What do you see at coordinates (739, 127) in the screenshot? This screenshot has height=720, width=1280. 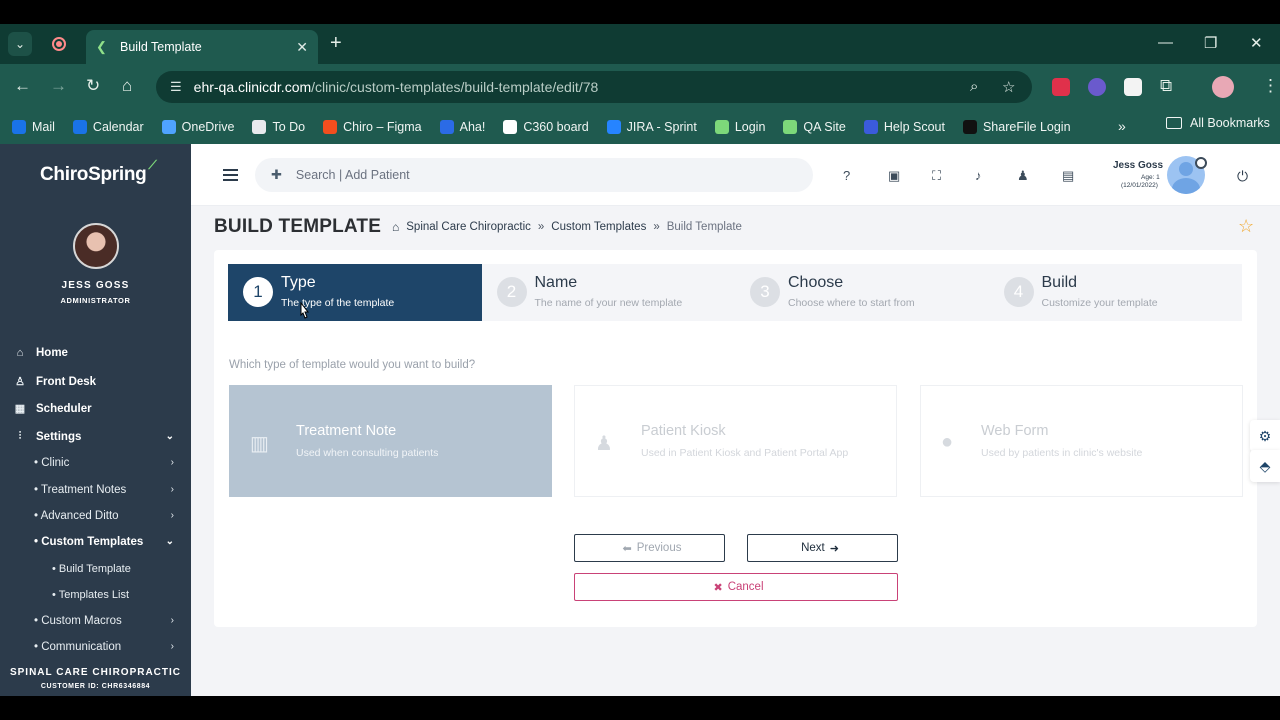 I see `bookmark-item: Login` at bounding box center [739, 127].